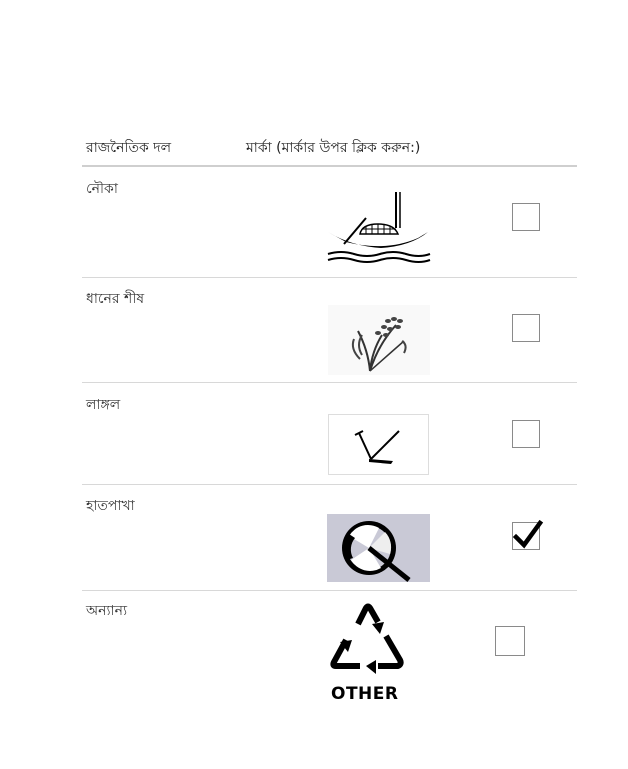 The width and height of the screenshot is (628, 769). Describe the element at coordinates (102, 189) in the screenshot. I see `party-name: নৌকা` at that location.